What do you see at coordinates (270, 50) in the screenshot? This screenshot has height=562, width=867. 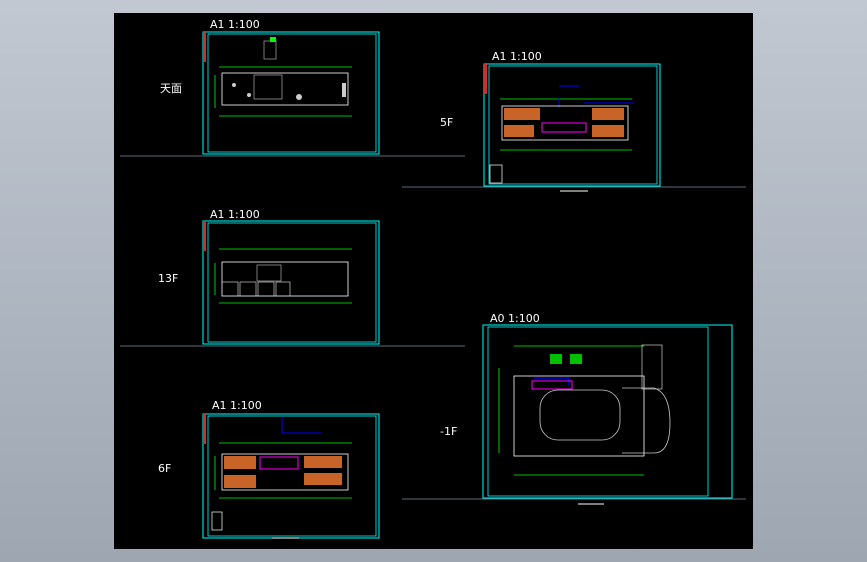 I see `roof-structure` at bounding box center [270, 50].